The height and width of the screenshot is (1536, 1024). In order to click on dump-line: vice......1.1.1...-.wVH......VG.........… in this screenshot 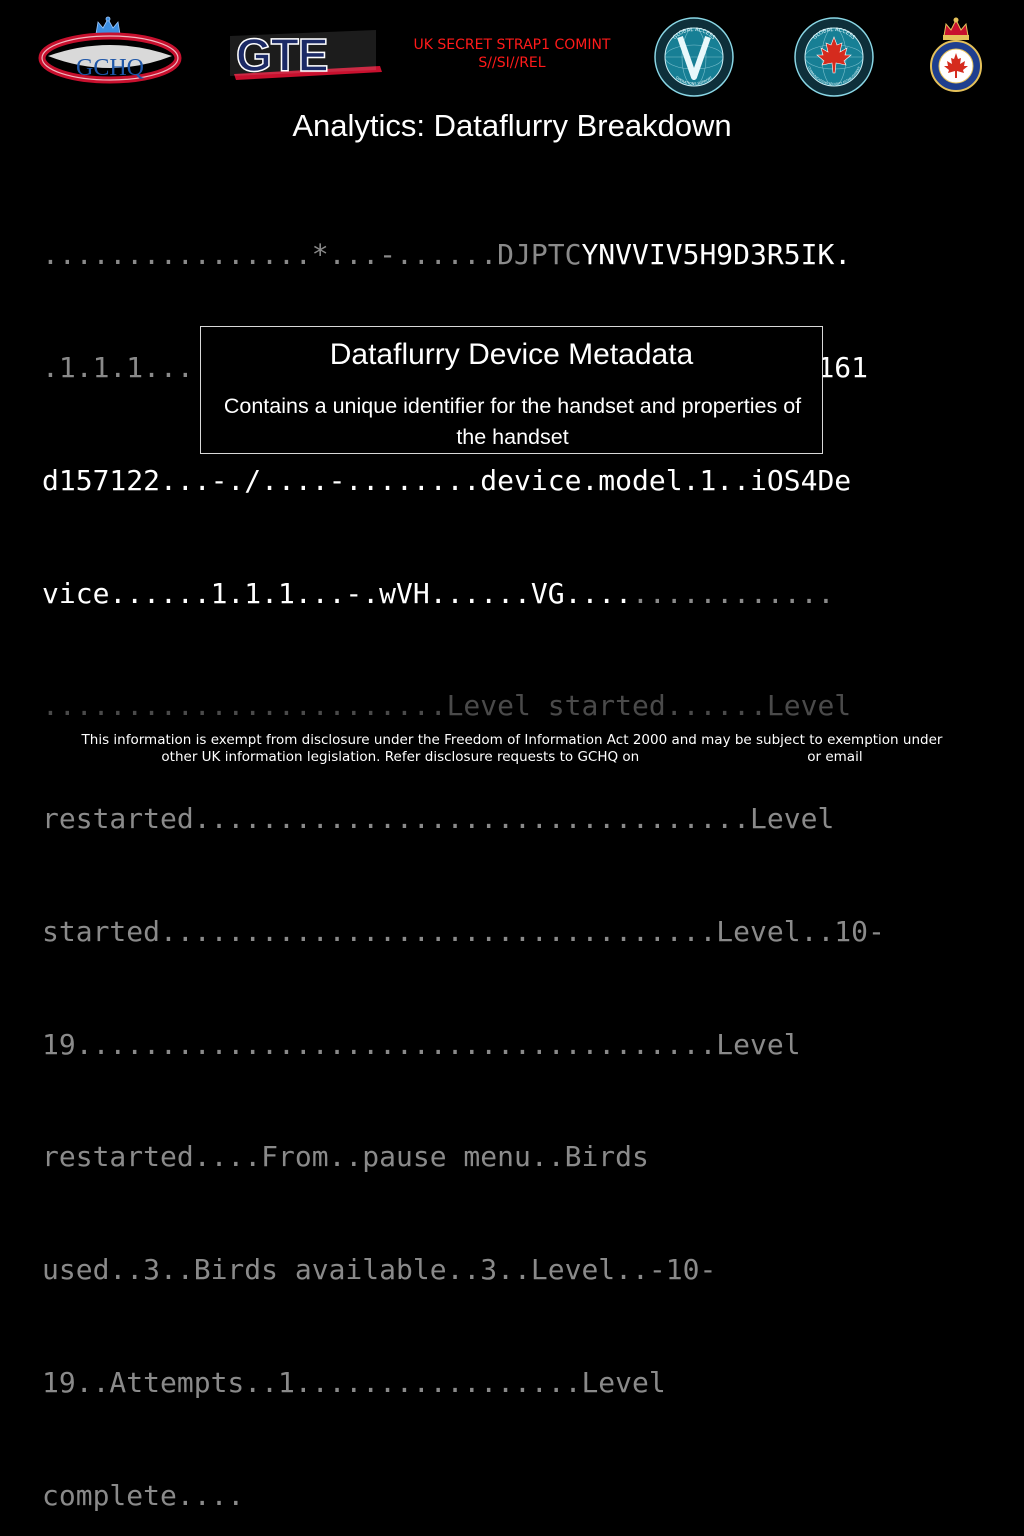, I will do `click(512, 594)`.